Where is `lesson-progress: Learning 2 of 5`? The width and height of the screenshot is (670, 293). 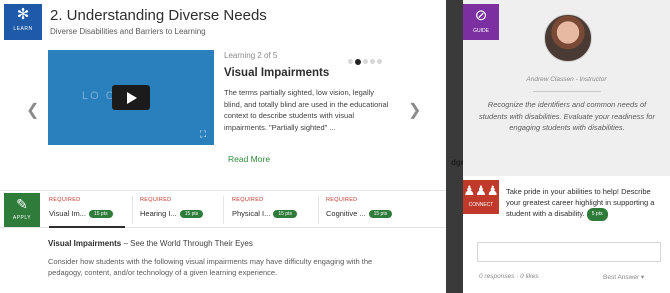 lesson-progress: Learning 2 of 5 is located at coordinates (251, 55).